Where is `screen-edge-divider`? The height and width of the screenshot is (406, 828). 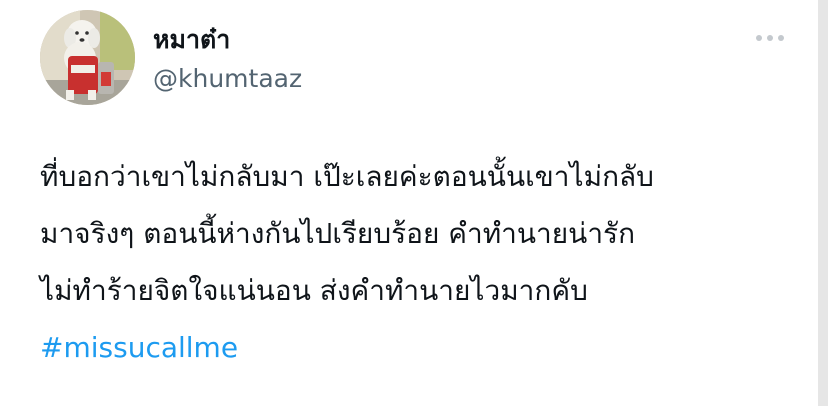 screen-edge-divider is located at coordinates (823, 203).